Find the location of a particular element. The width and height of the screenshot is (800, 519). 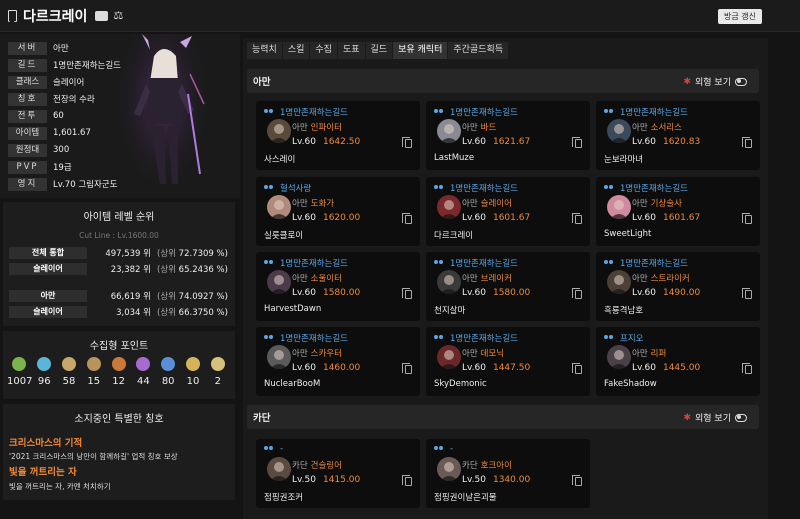

card-character-name: 실릇클로이 is located at coordinates (284, 236).